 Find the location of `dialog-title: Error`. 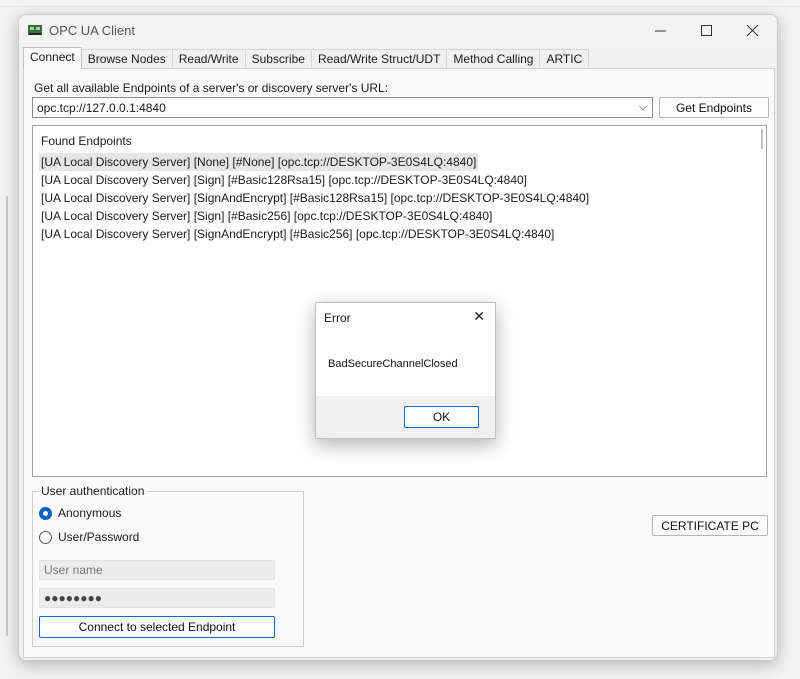

dialog-title: Error is located at coordinates (337, 318).